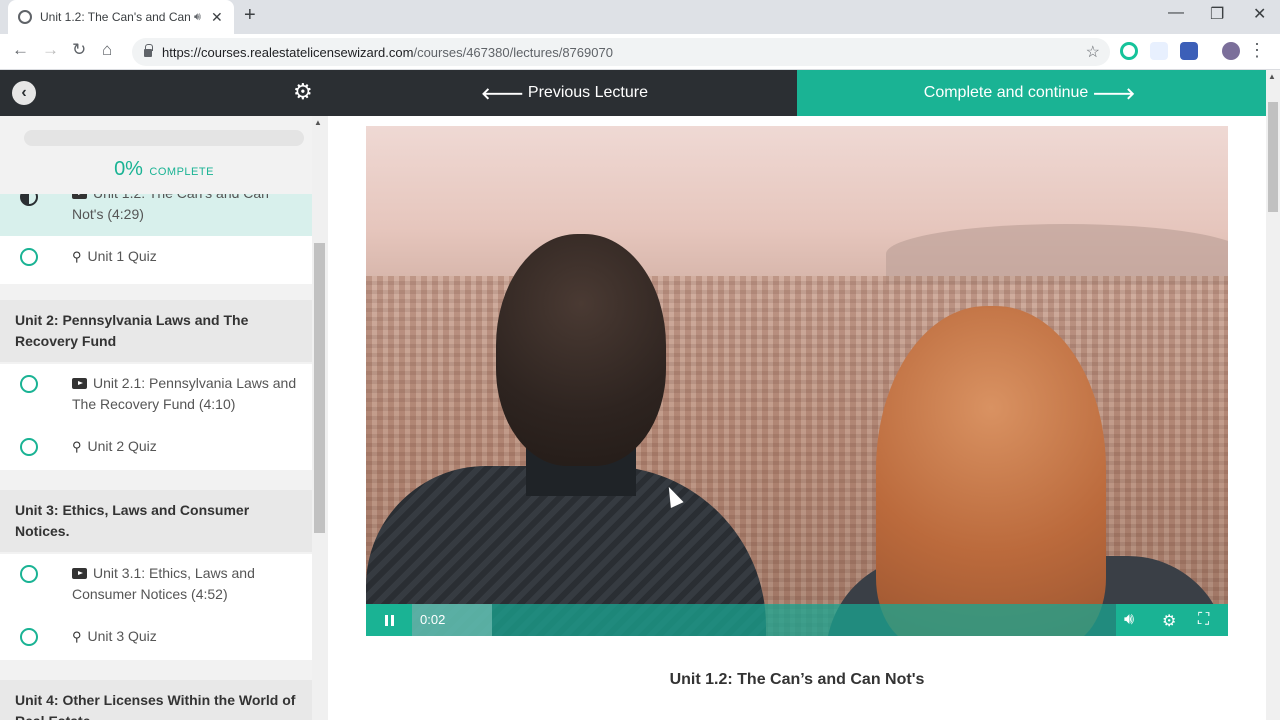  I want to click on new-tab-button: +, so click(250, 15).